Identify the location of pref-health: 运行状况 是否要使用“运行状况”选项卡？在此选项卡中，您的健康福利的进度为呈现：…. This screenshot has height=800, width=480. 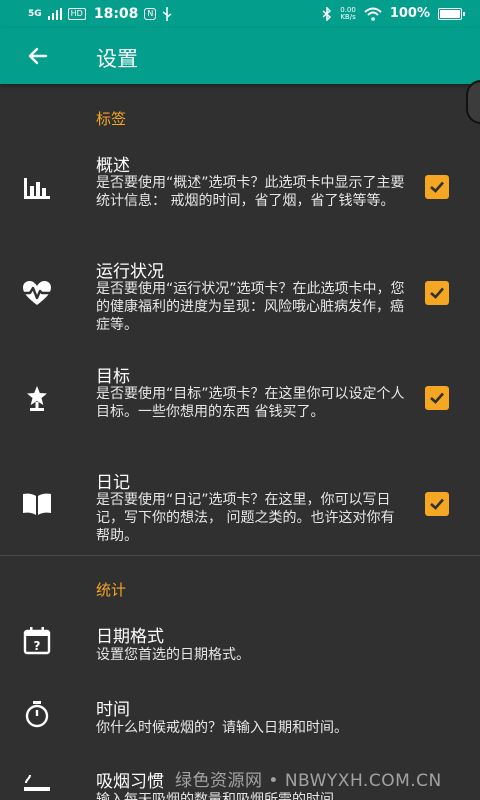
(240, 298).